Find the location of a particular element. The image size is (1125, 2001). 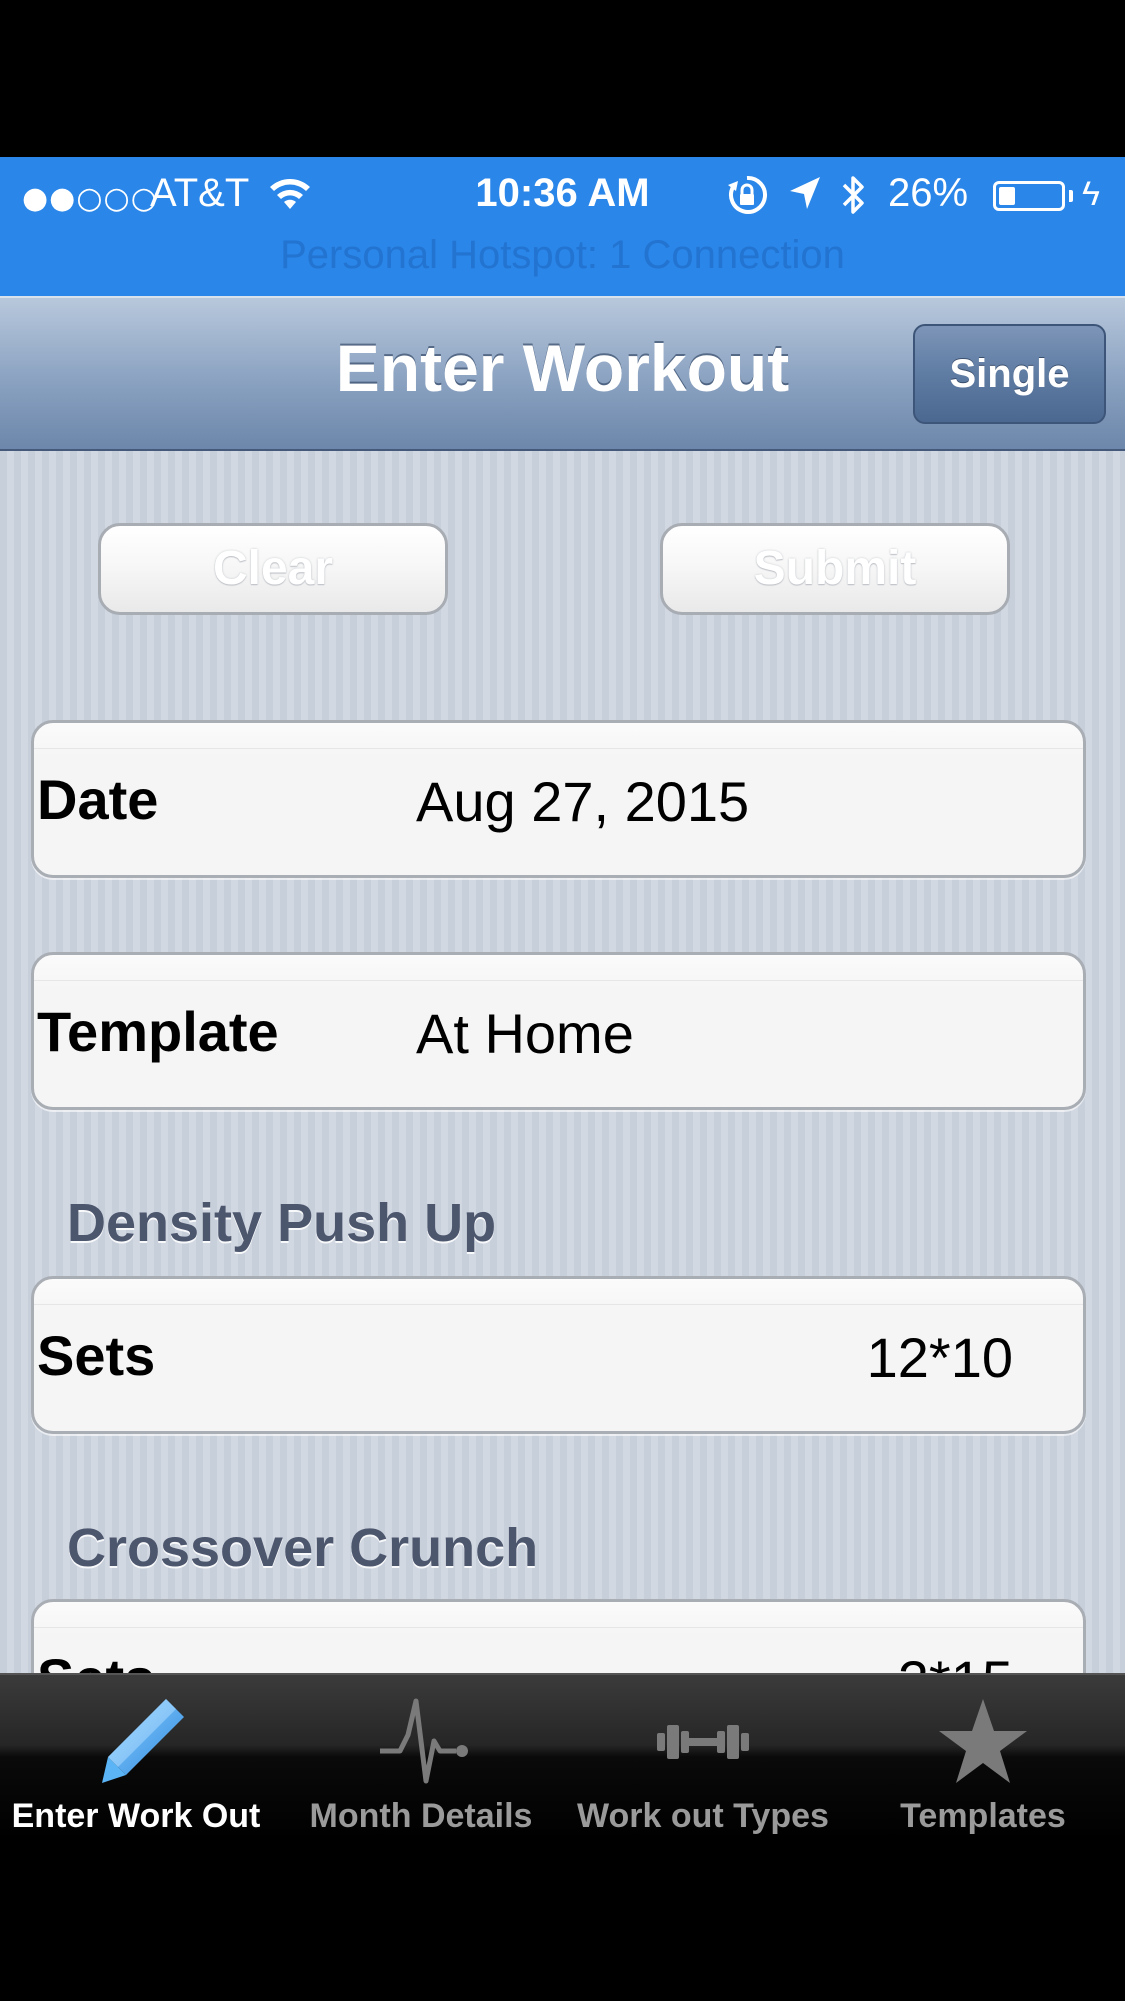

dumbbell-icon is located at coordinates (703, 1742).